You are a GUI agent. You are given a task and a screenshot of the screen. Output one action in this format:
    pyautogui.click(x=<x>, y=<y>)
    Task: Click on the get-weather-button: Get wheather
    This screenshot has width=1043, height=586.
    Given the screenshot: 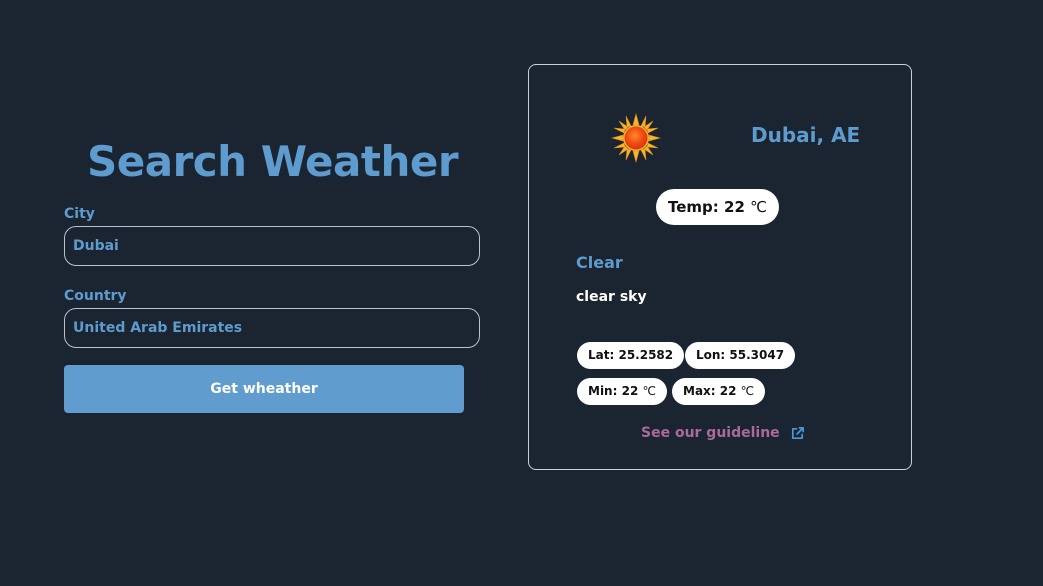 What is the action you would take?
    pyautogui.click(x=264, y=389)
    